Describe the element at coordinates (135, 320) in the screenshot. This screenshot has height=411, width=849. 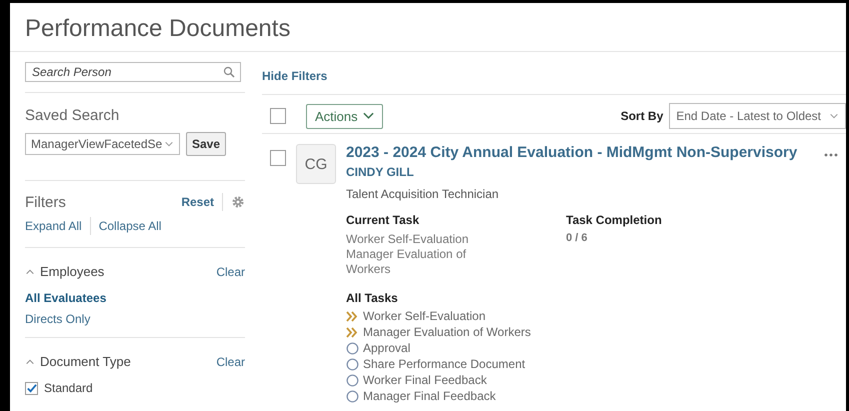
I see `filter-option: Directs Only` at that location.